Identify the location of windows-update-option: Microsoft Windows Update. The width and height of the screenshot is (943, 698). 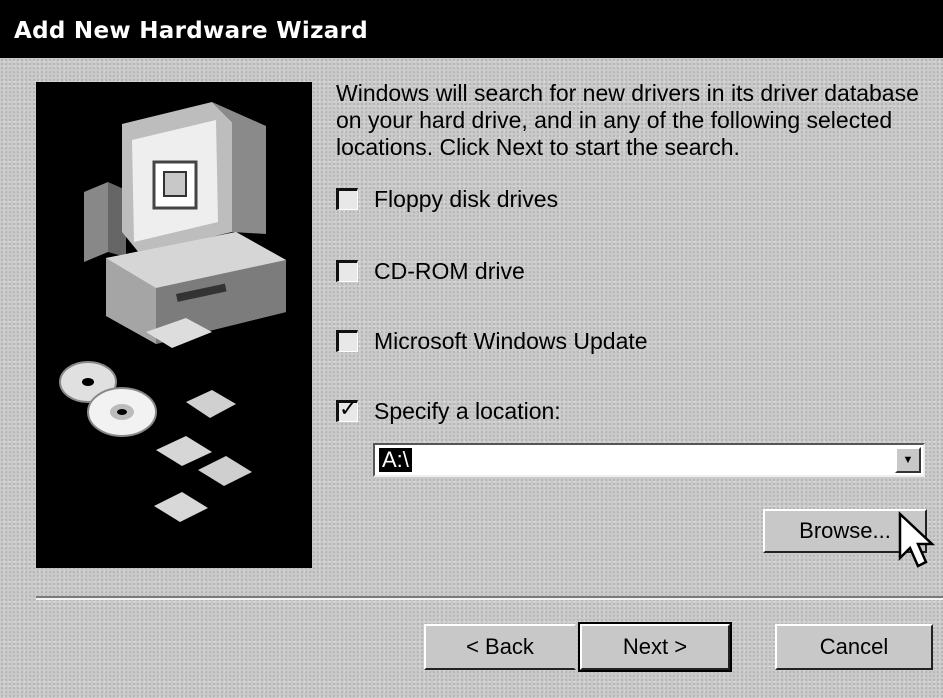
(492, 341).